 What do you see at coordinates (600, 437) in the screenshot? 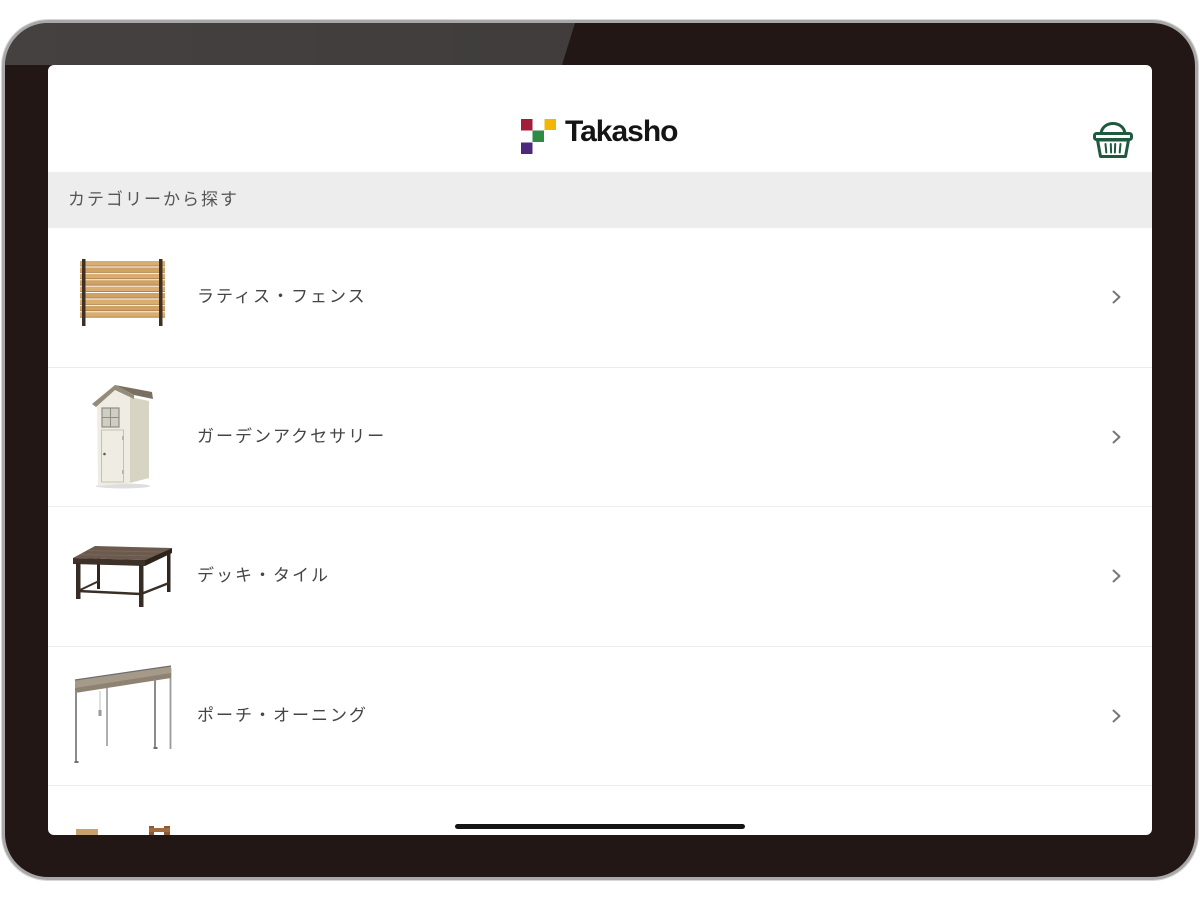
I see `category-item-garden-accessory: ガーデンアクセサリー` at bounding box center [600, 437].